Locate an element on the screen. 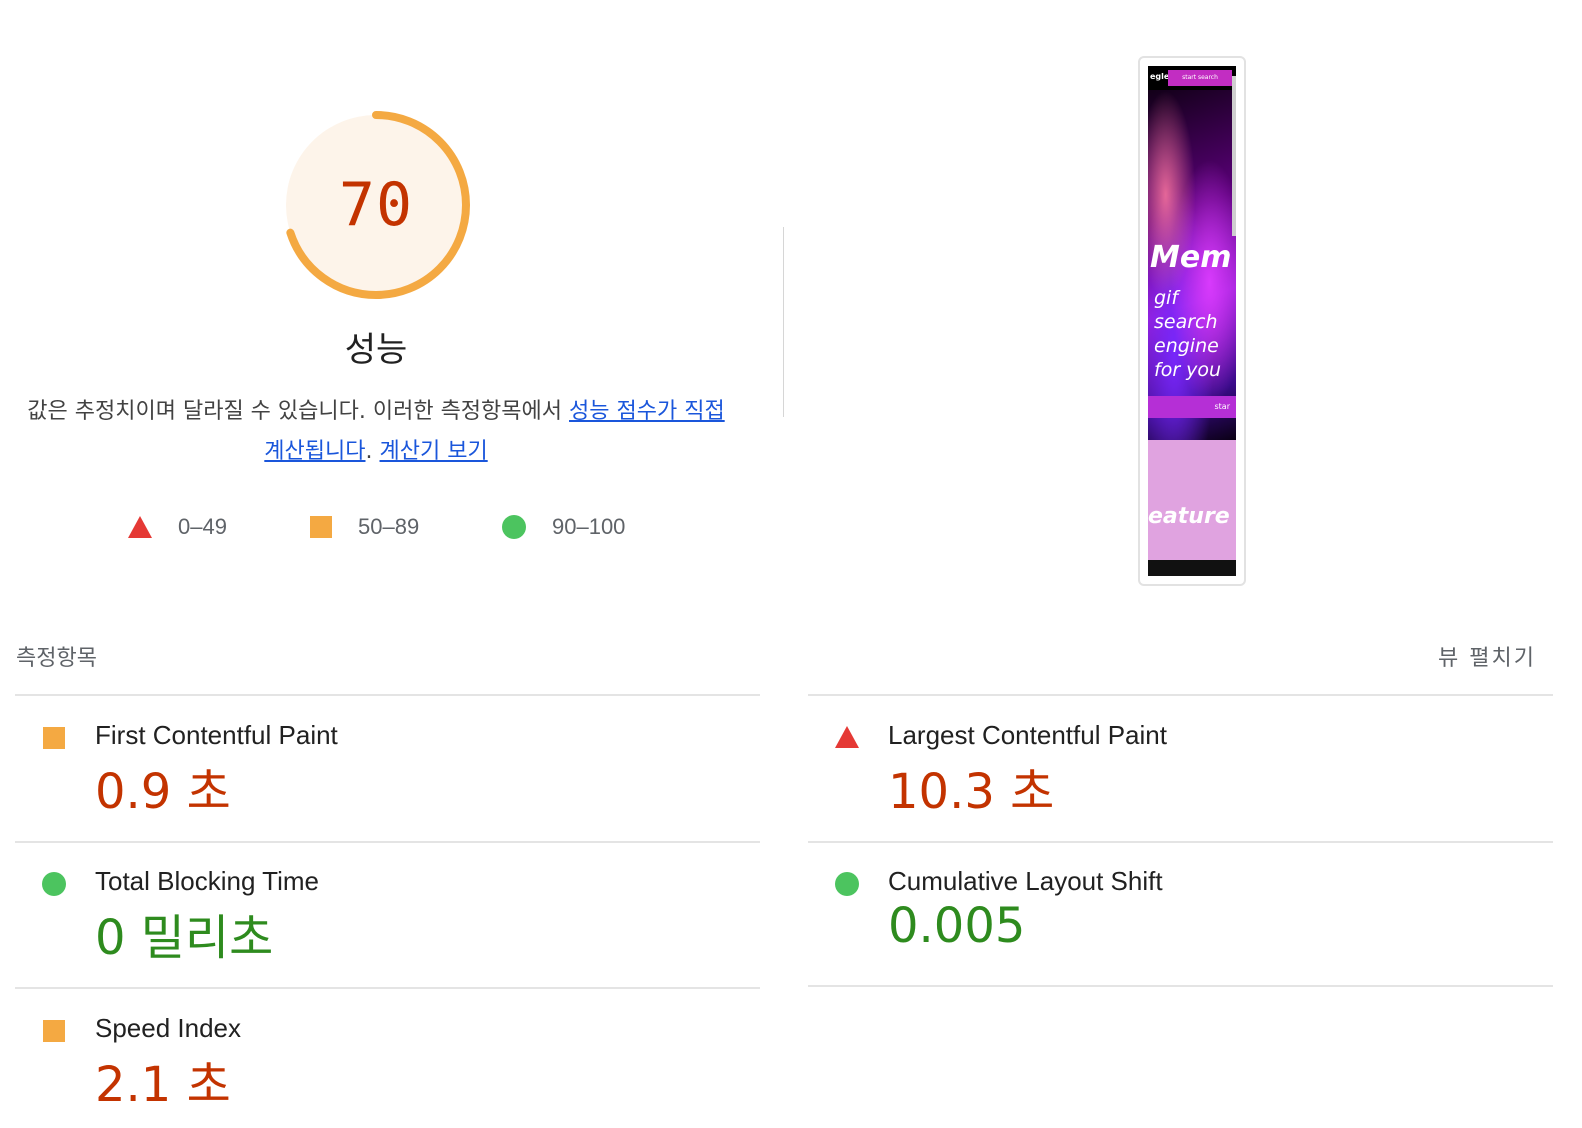 The width and height of the screenshot is (1582, 1128). metric-name: Speed Index is located at coordinates (168, 1028).